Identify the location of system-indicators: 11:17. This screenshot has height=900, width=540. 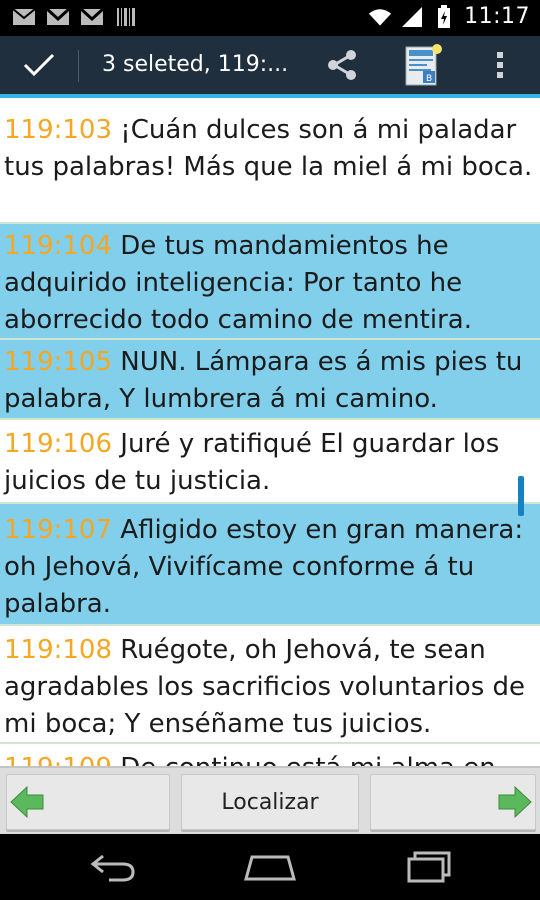
(449, 16).